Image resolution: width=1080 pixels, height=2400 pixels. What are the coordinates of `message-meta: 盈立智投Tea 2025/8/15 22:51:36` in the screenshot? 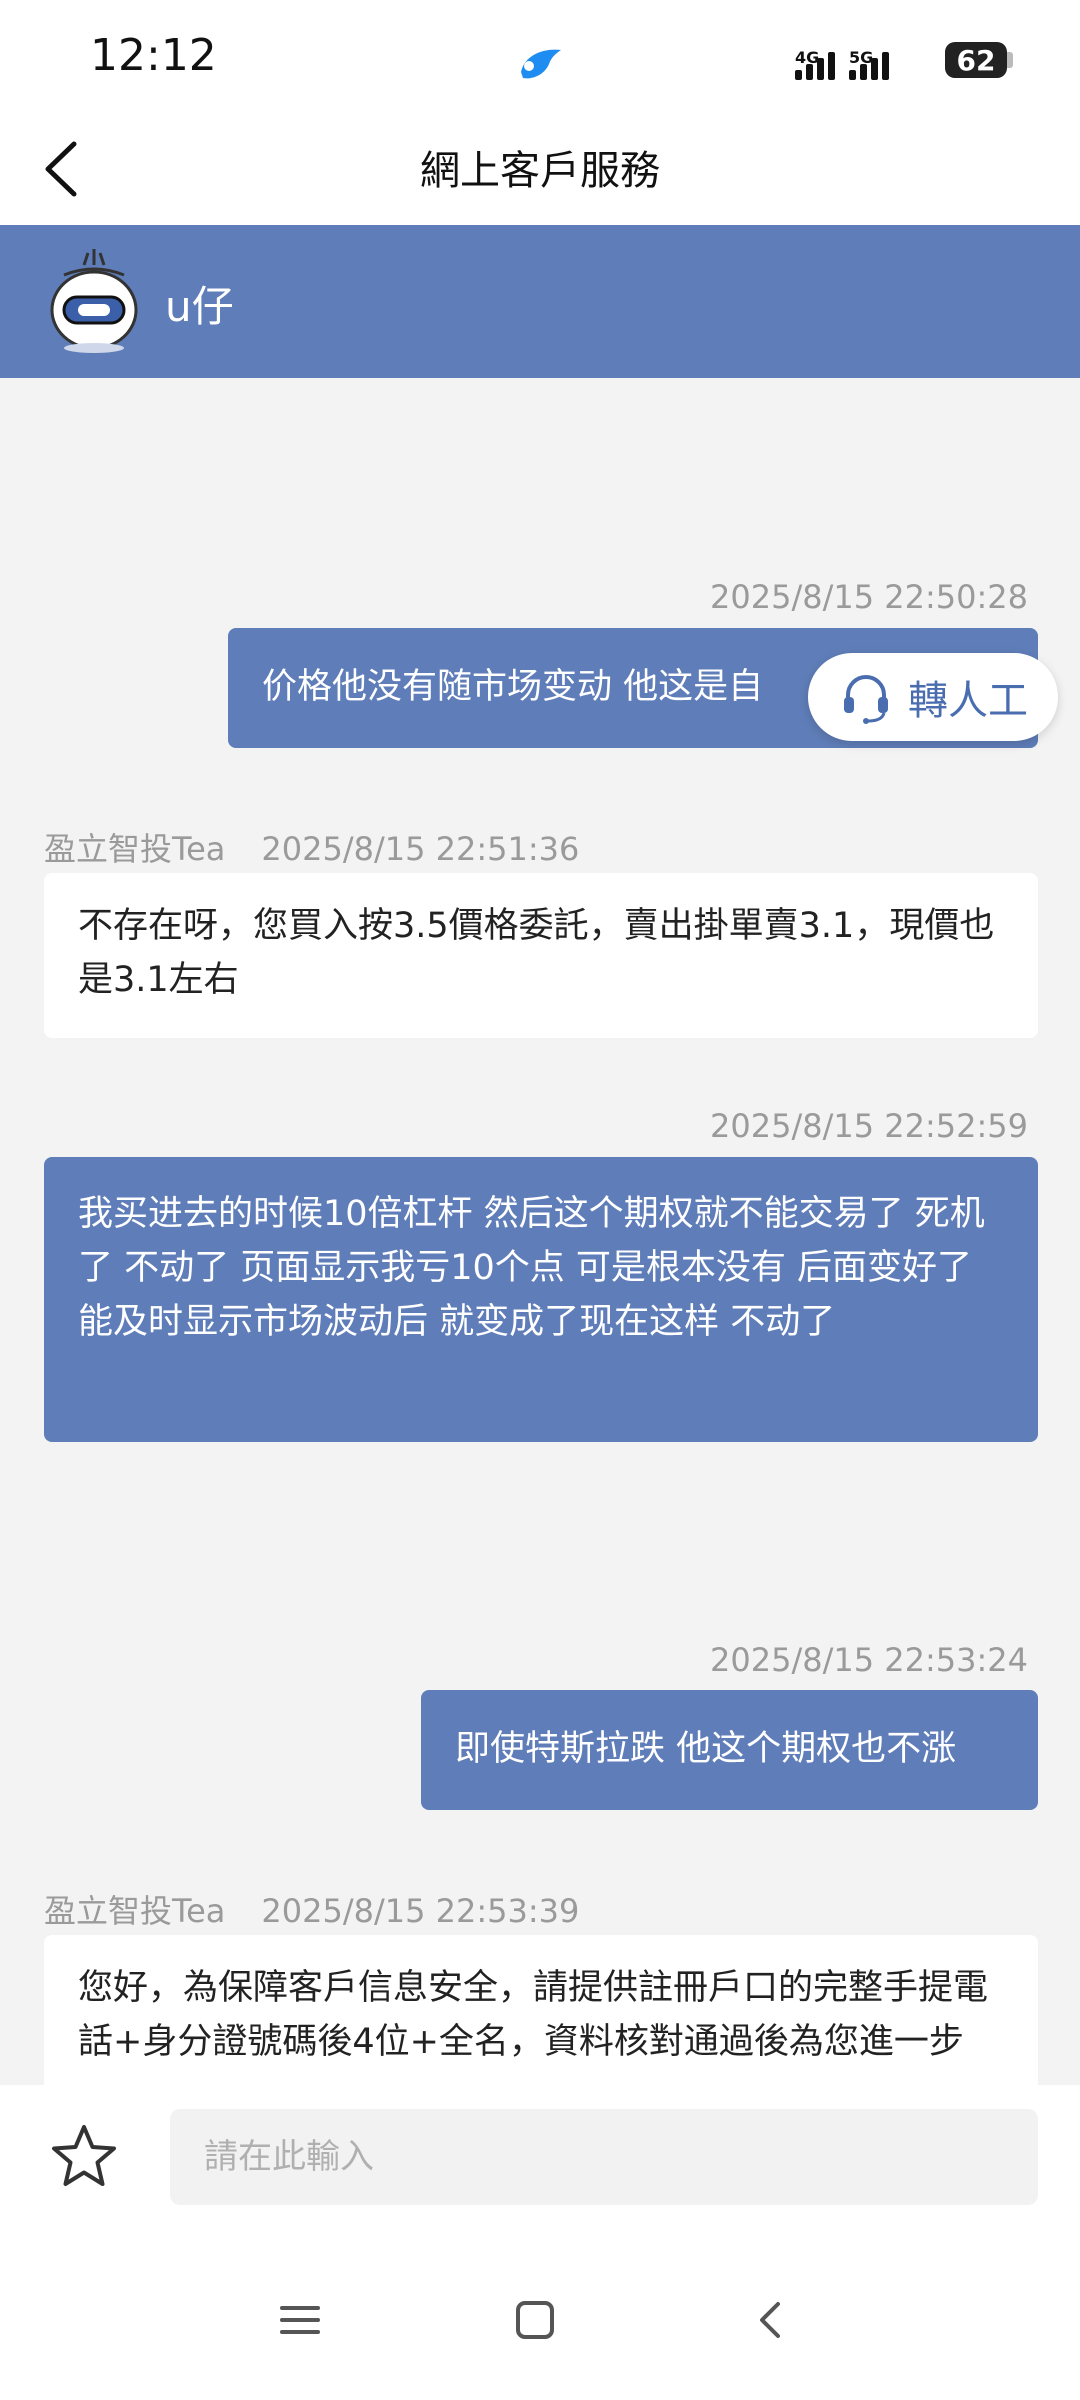 It's located at (311, 847).